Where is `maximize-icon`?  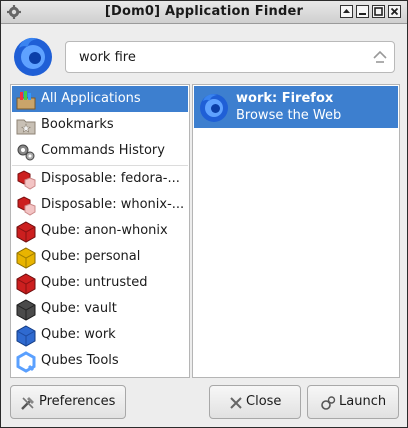
maximize-icon is located at coordinates (378, 11).